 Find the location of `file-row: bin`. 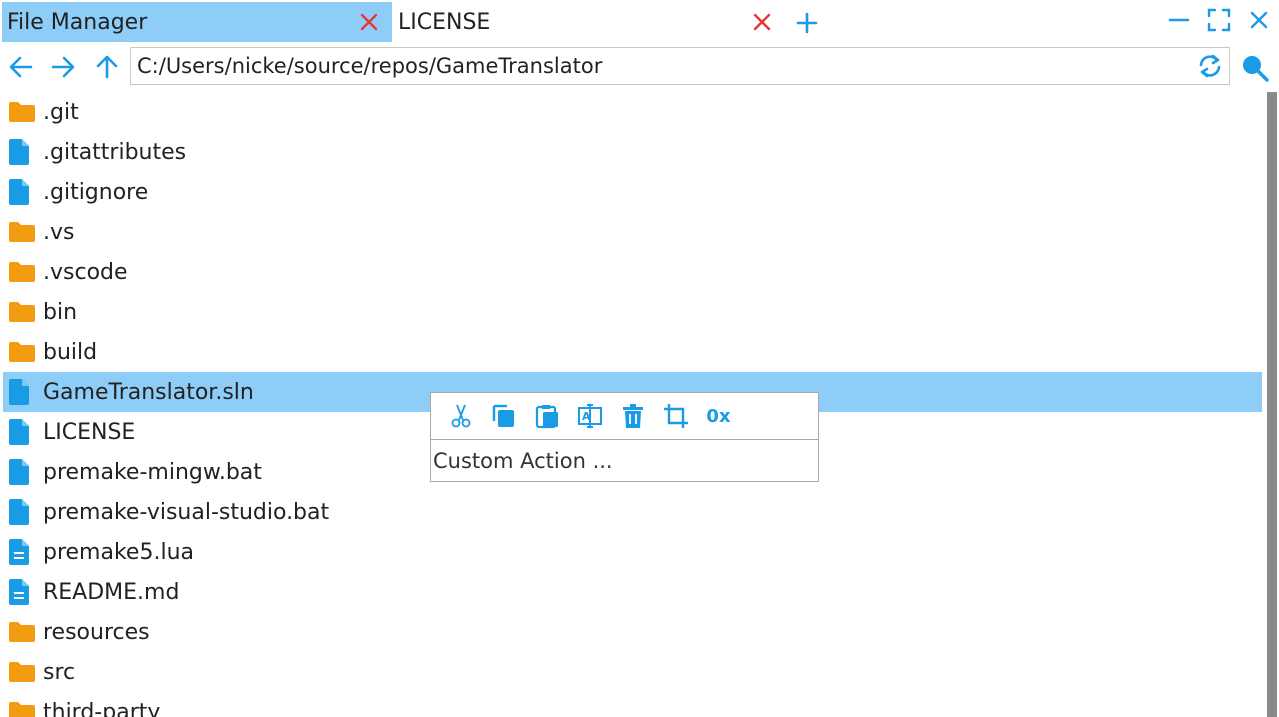

file-row: bin is located at coordinates (631, 312).